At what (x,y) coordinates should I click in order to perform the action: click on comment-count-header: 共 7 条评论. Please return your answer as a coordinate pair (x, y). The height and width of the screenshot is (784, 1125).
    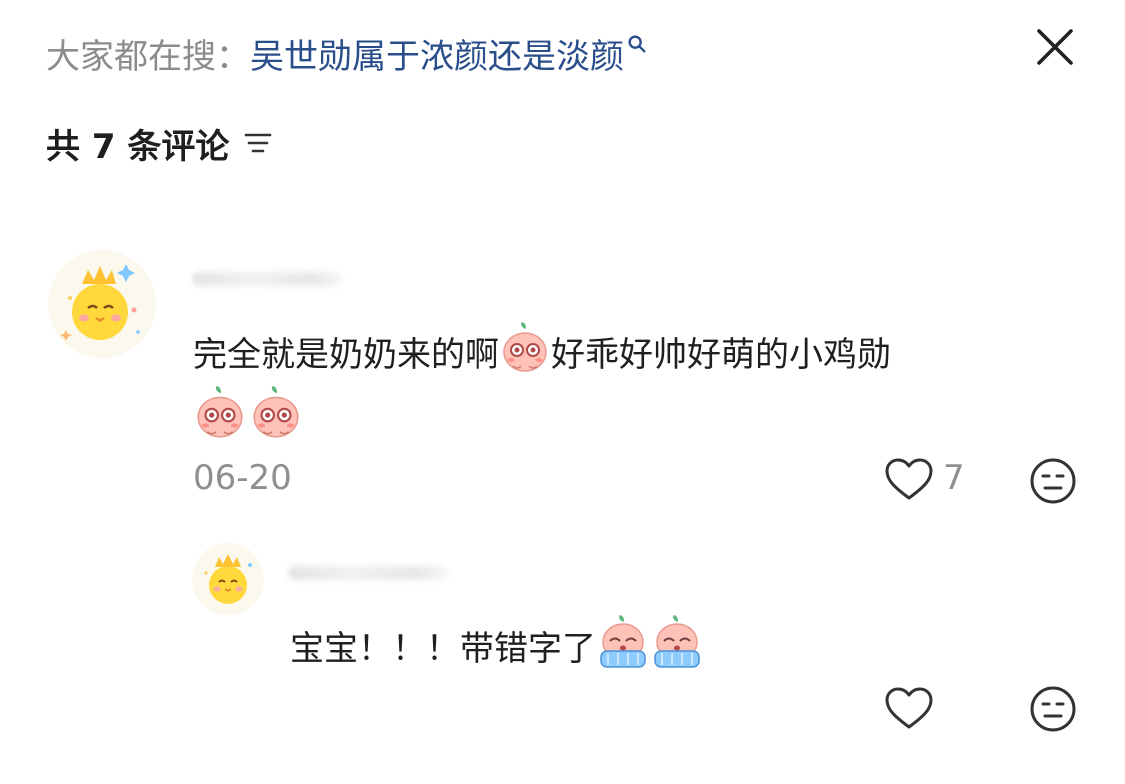
    Looking at the image, I should click on (159, 143).